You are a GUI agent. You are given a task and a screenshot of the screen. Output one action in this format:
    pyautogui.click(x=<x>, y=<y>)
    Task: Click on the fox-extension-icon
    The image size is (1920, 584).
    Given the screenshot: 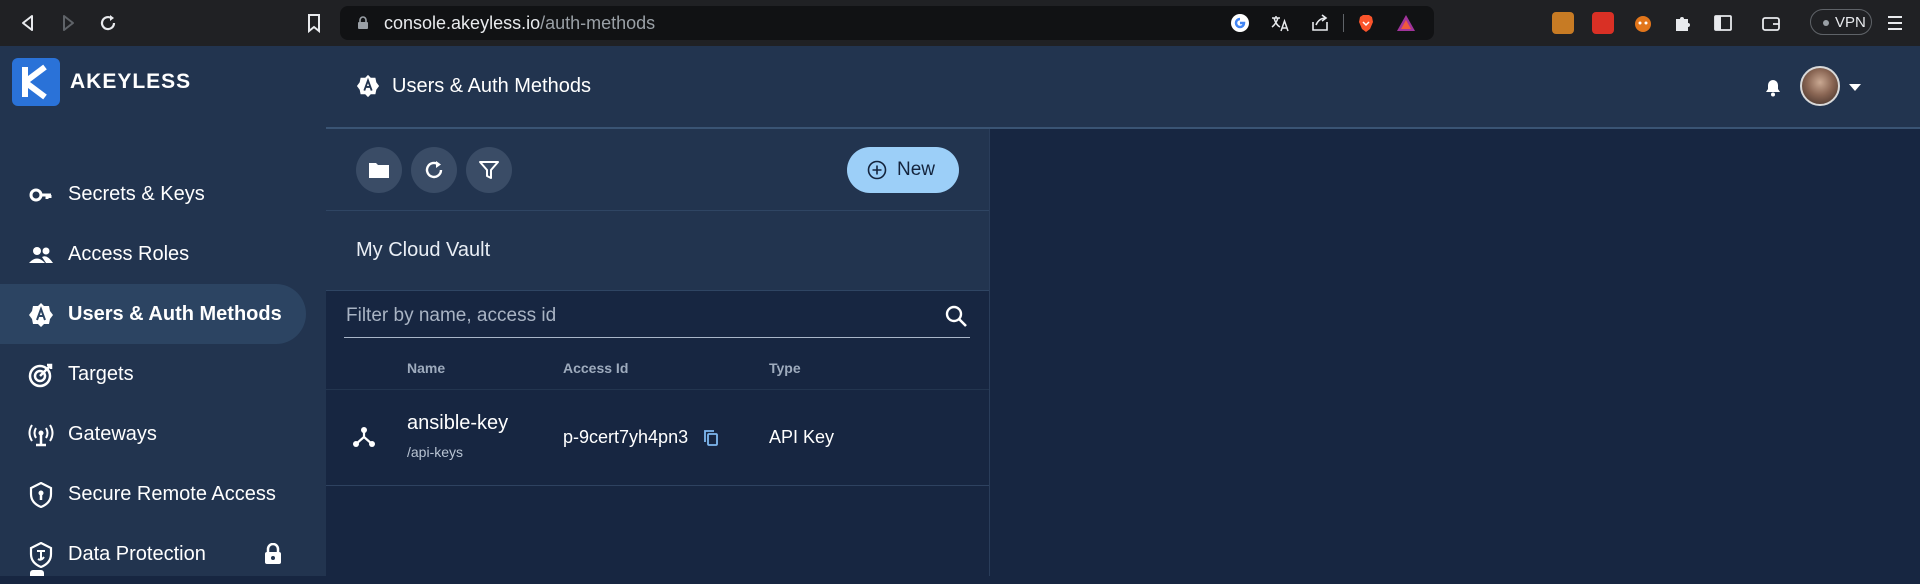 What is the action you would take?
    pyautogui.click(x=1643, y=23)
    